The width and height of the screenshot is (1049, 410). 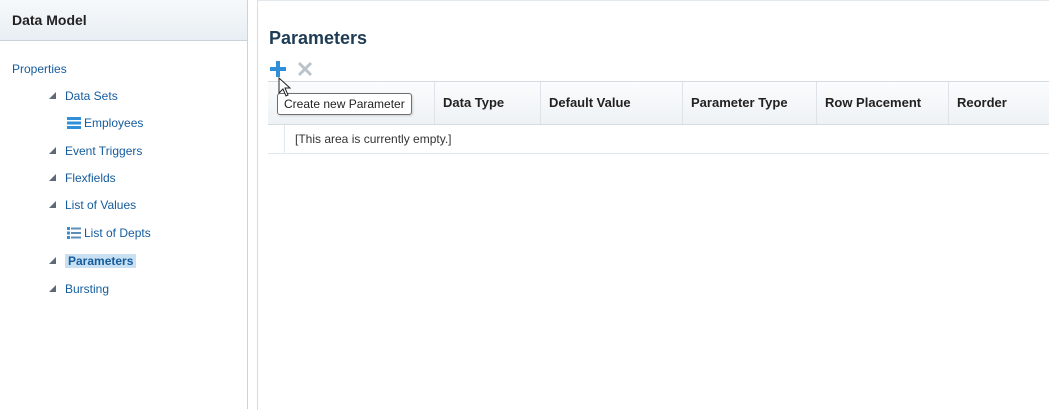 I want to click on tree-item-parameters: Parameters, so click(x=93, y=261).